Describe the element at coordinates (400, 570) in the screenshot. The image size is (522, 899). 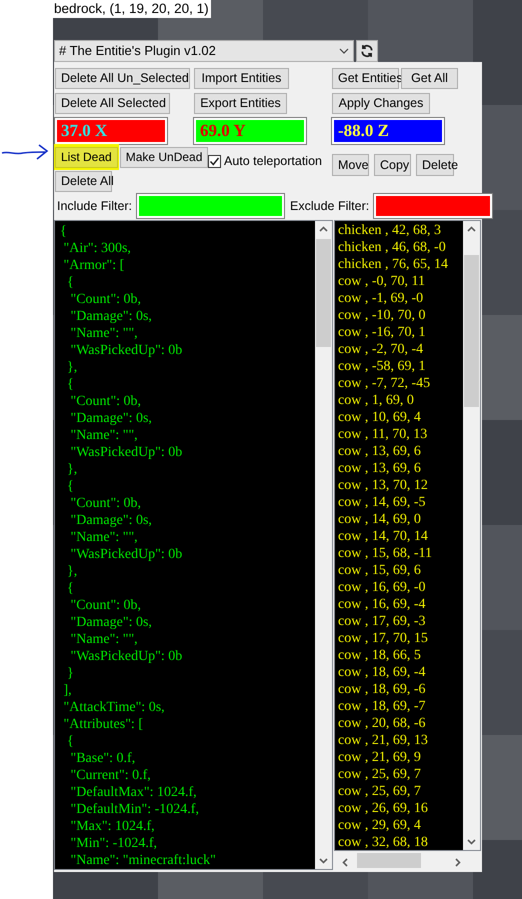
I see `entity-item: cow , 15, 69, 6` at that location.